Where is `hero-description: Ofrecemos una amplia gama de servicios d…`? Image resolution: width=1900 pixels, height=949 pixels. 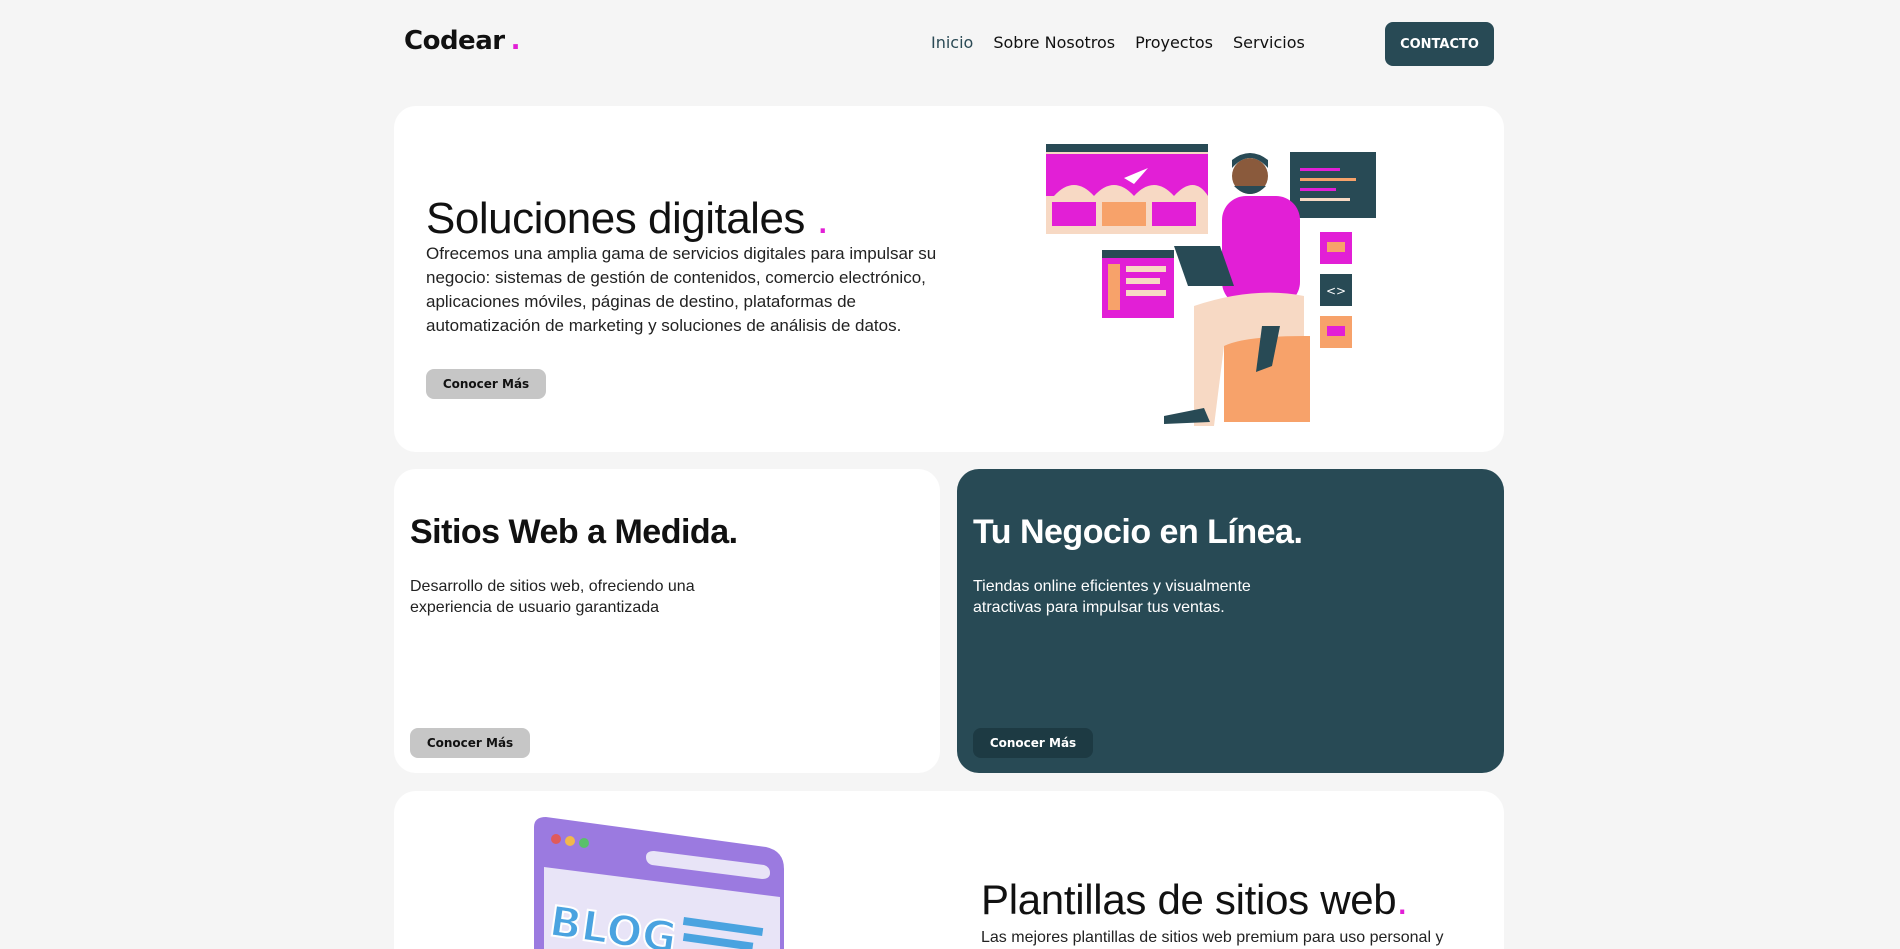
hero-description: Ofrecemos una amplia gama de servicios d… is located at coordinates (681, 289).